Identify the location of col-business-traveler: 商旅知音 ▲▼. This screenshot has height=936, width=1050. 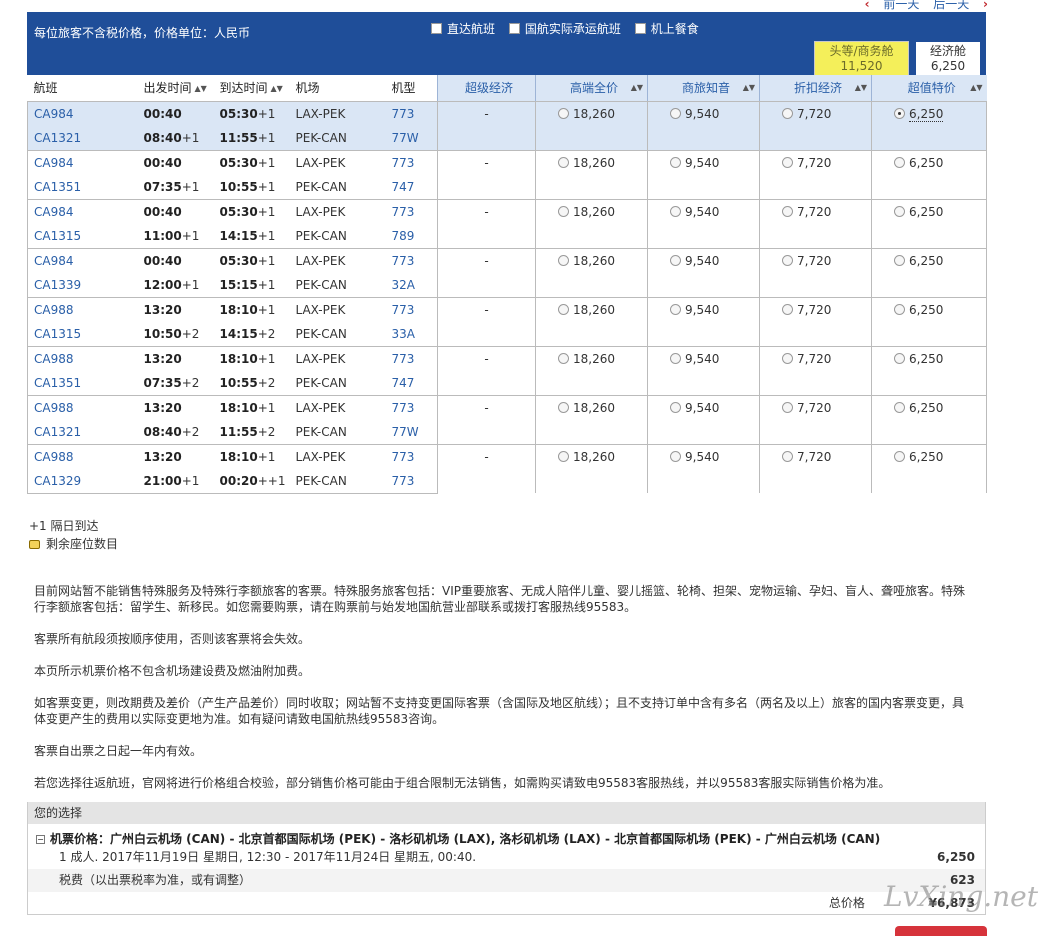
(703, 88).